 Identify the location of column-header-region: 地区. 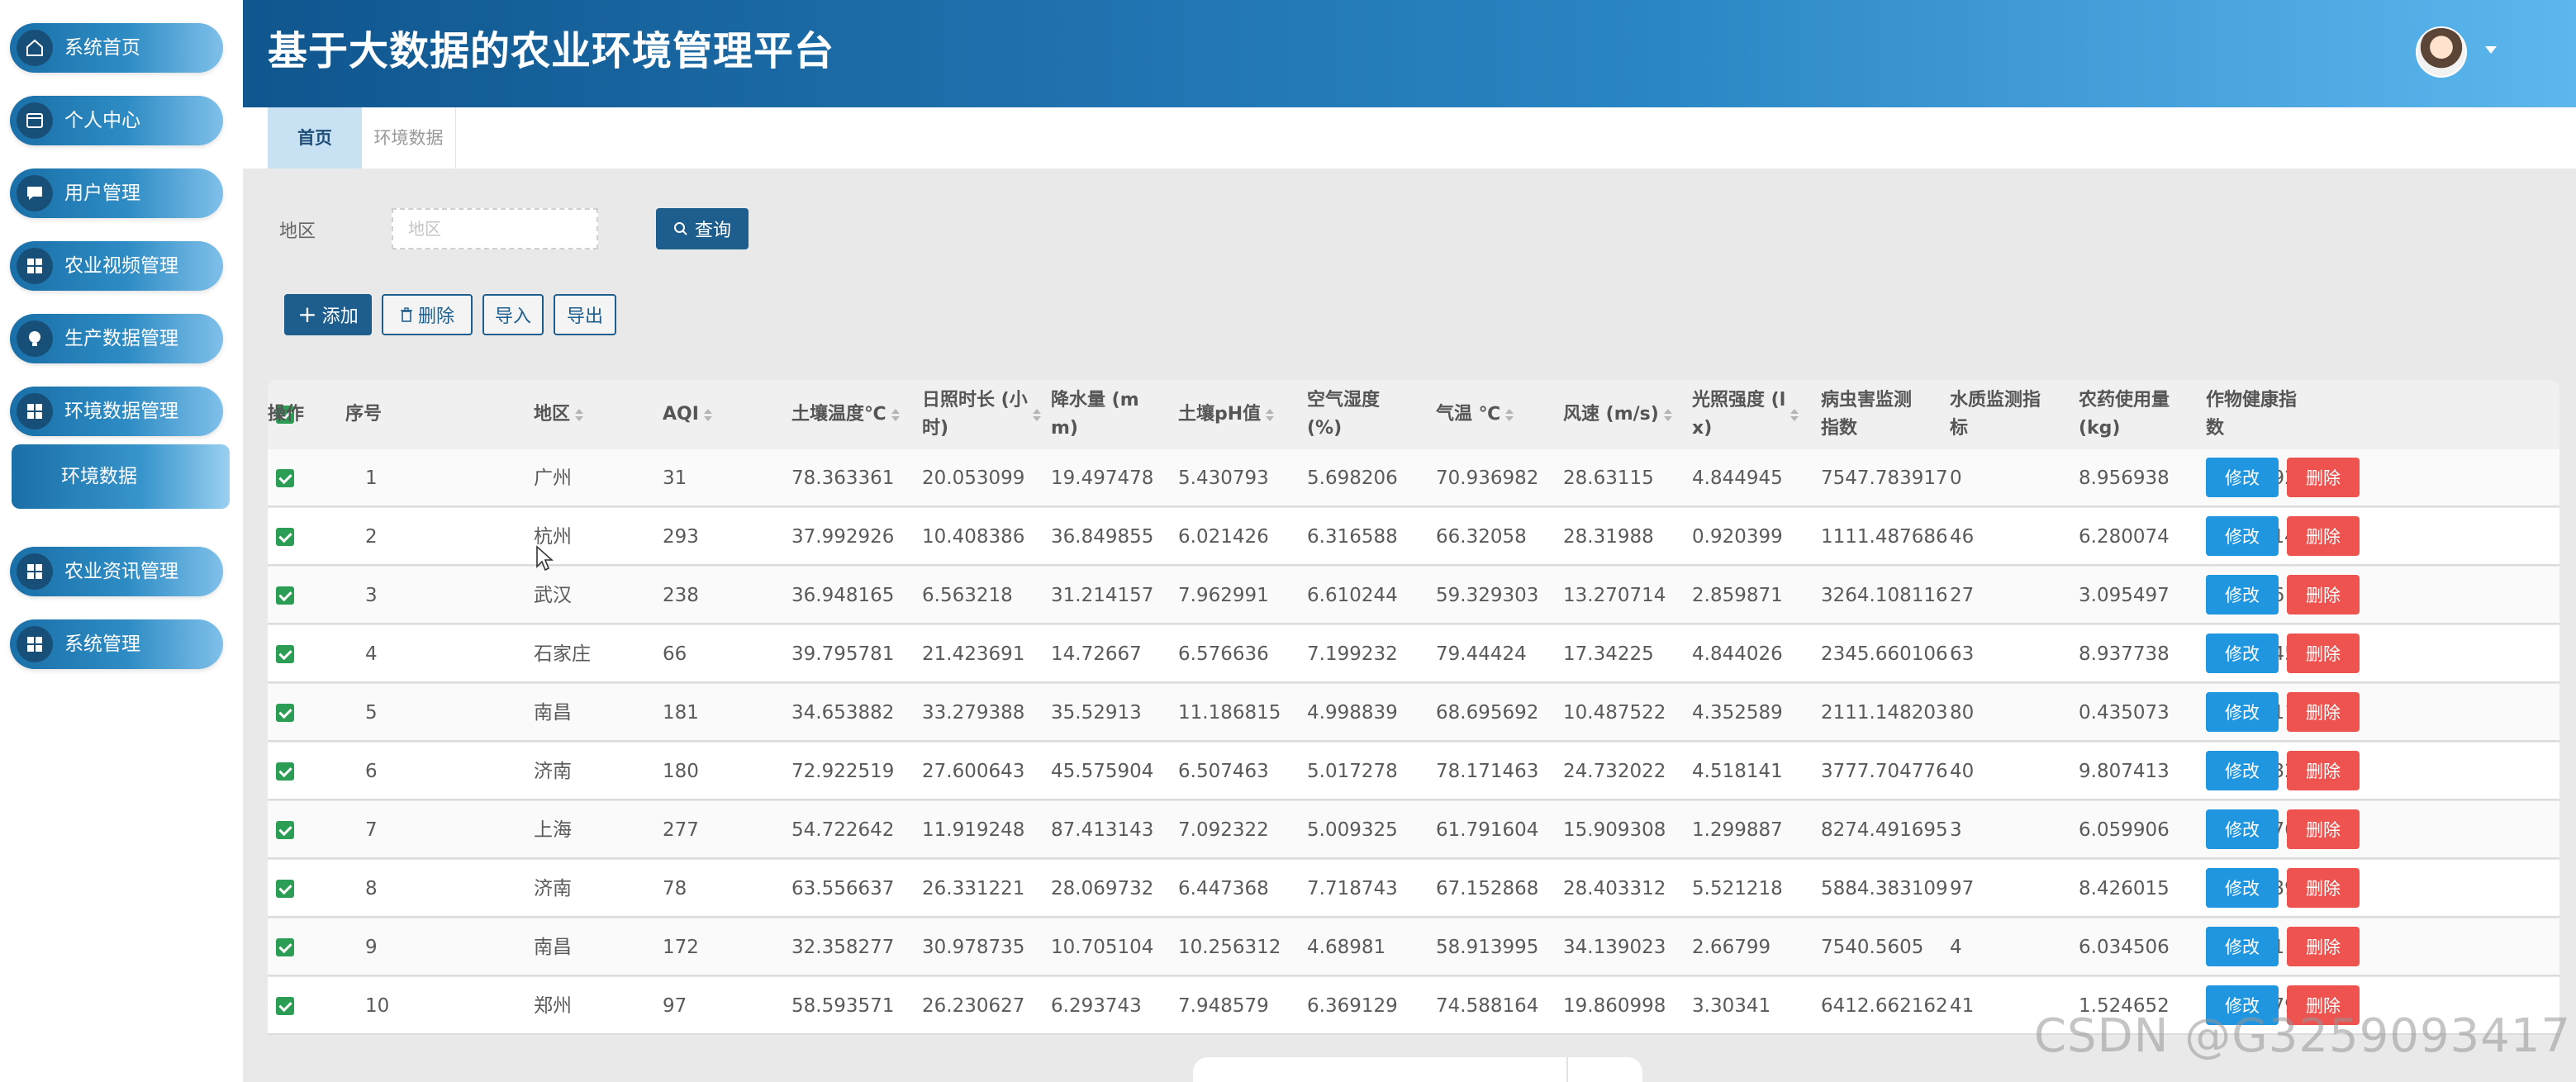
(559, 414).